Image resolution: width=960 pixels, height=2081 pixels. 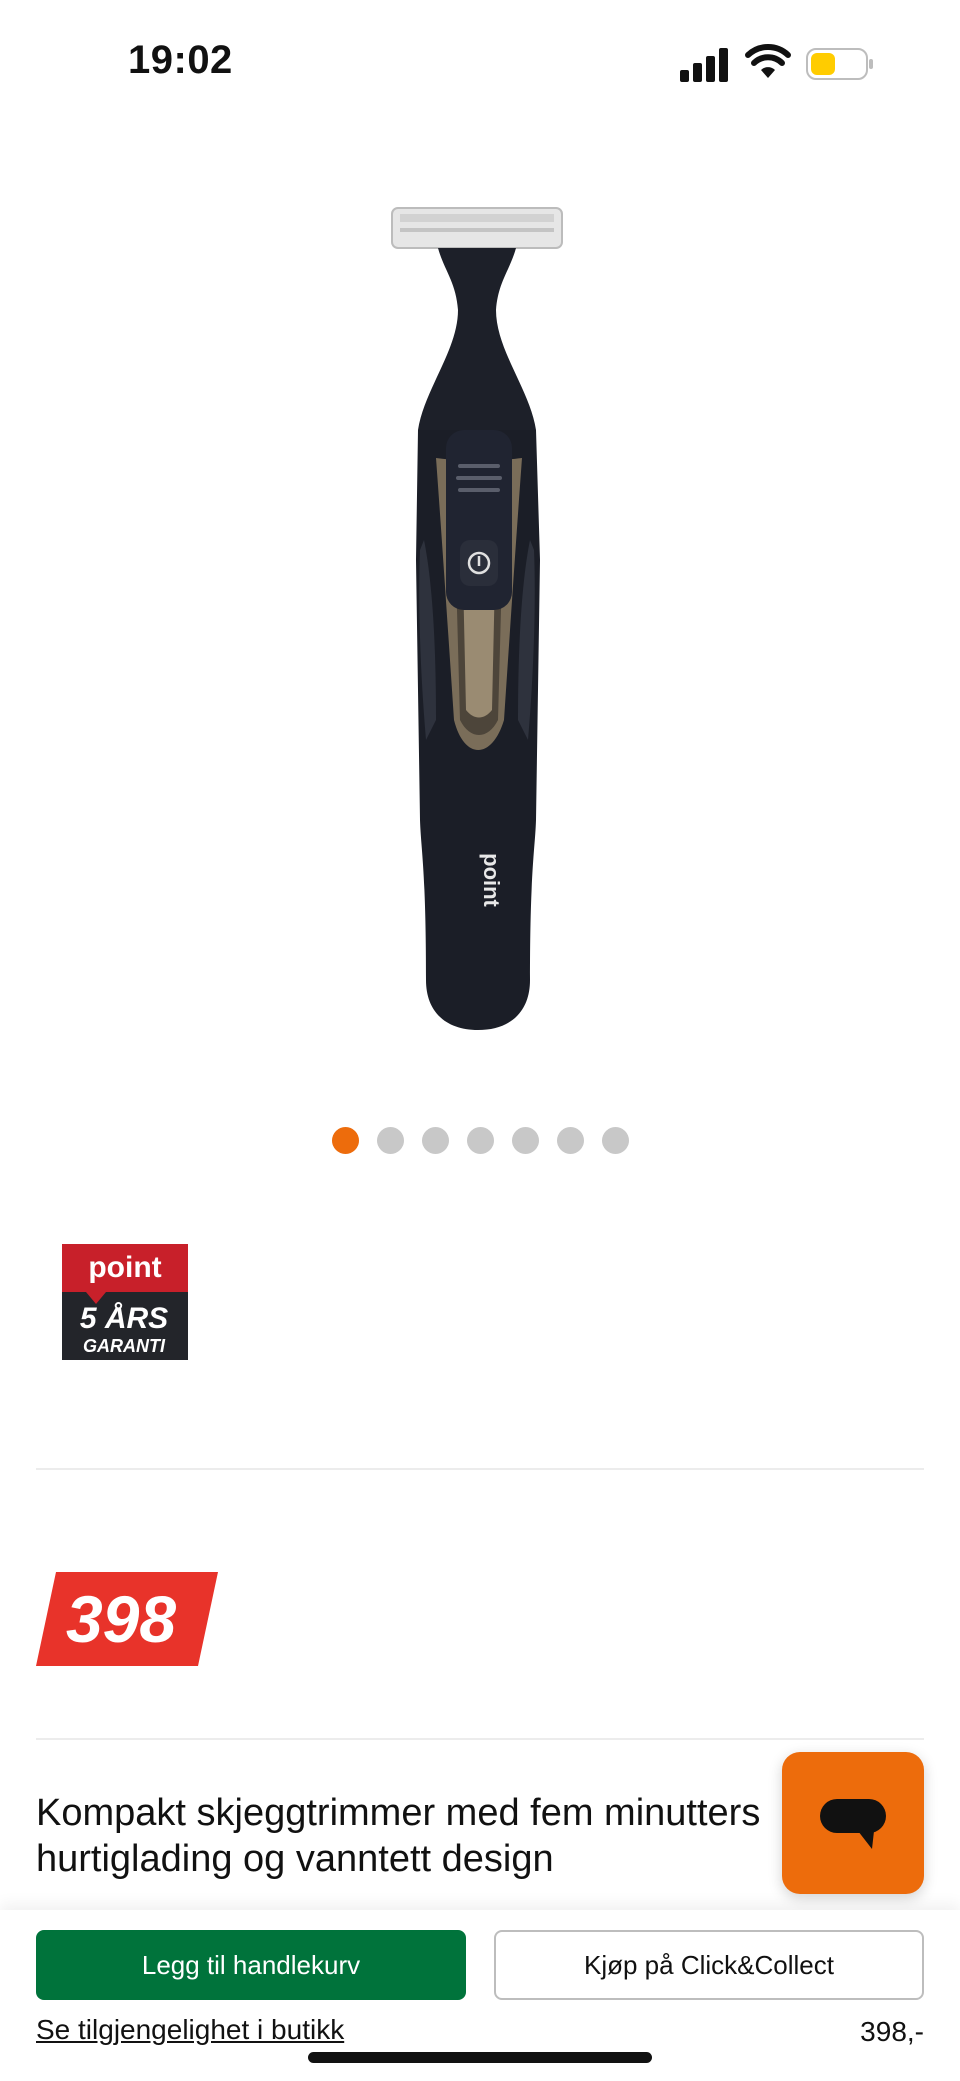 I want to click on warranty-label: GARANTI, so click(x=124, y=1346).